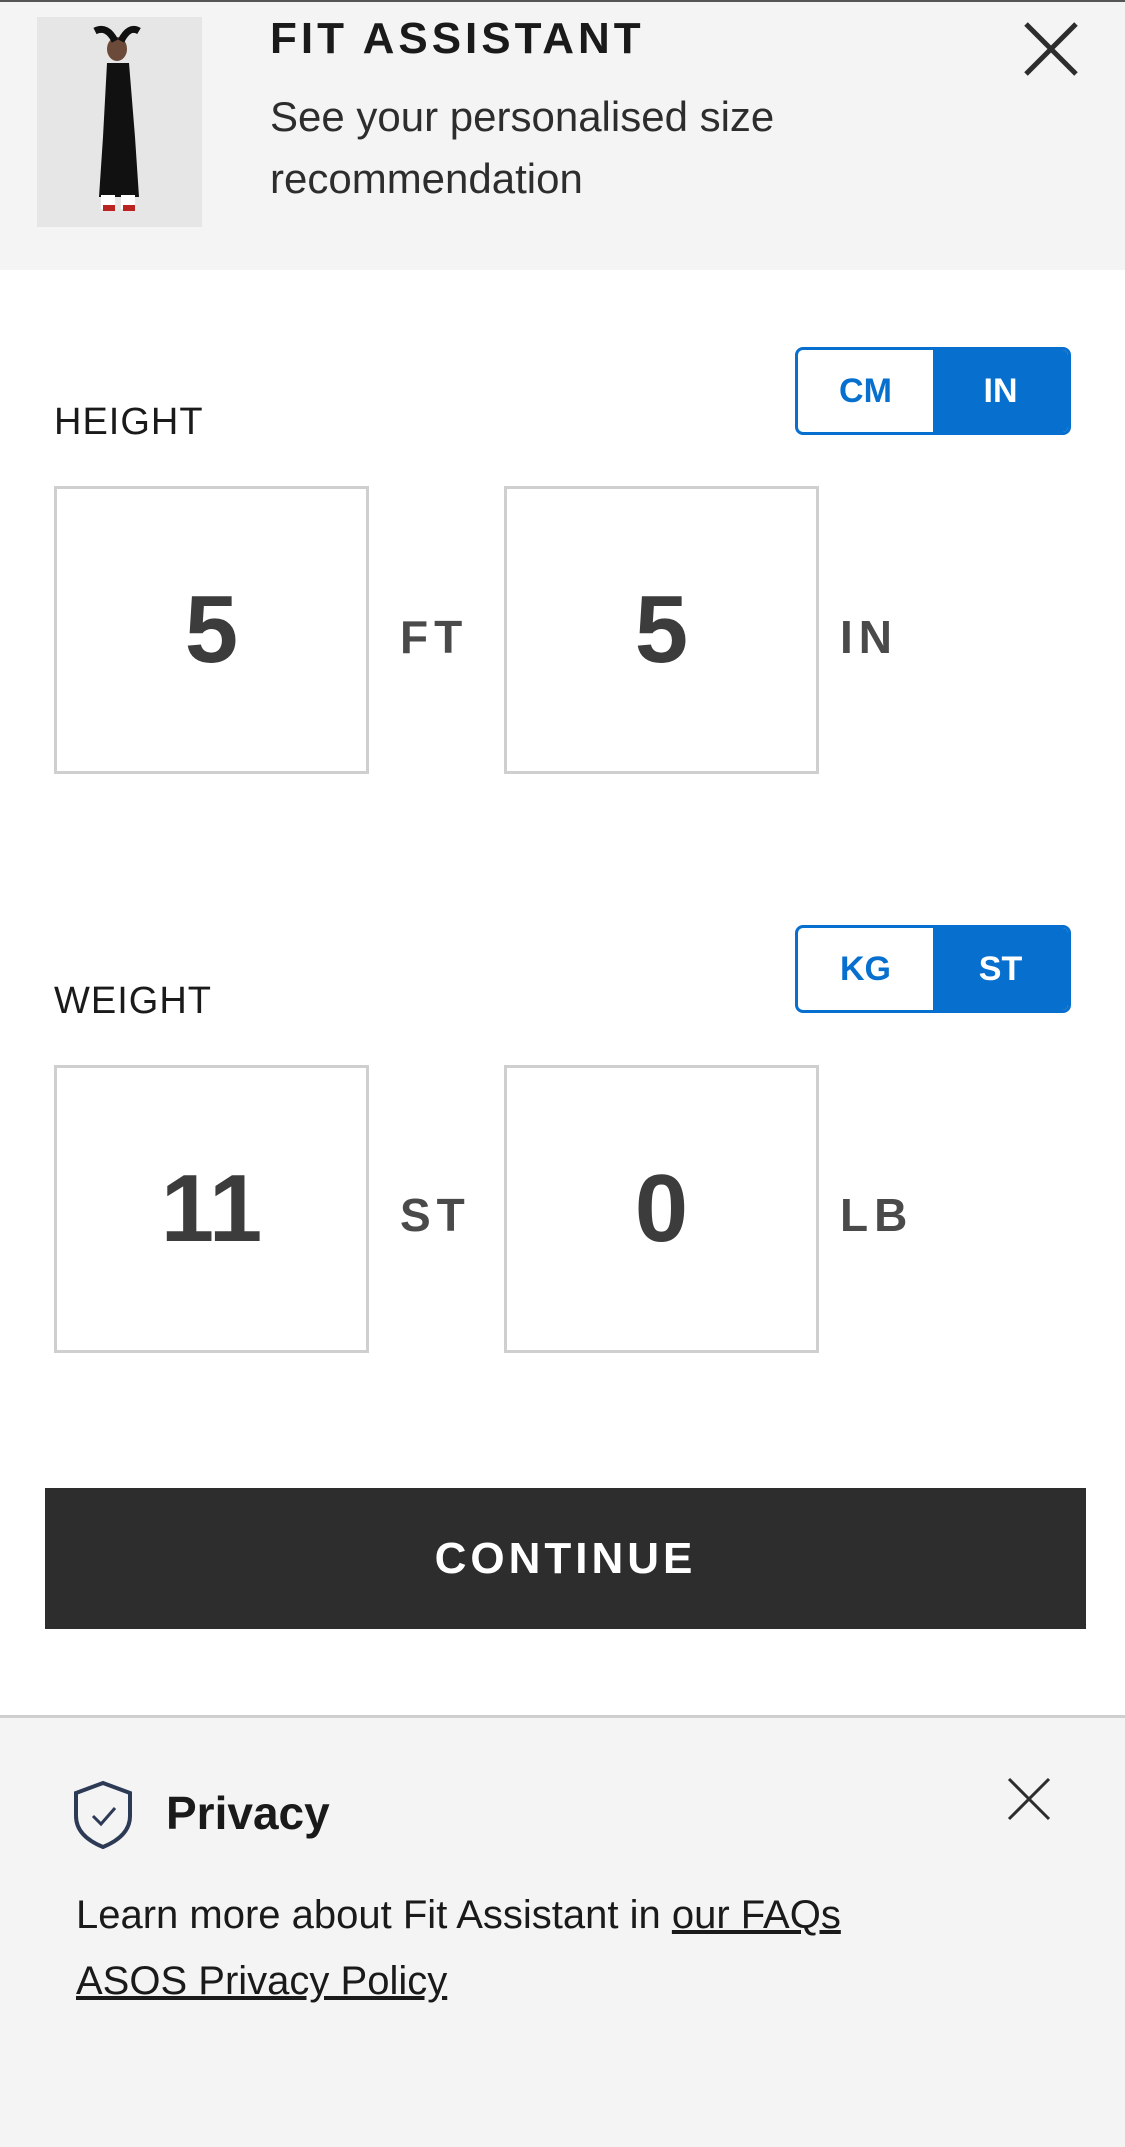 The width and height of the screenshot is (1125, 2147). I want to click on weight-unit-st: ST, so click(1000, 969).